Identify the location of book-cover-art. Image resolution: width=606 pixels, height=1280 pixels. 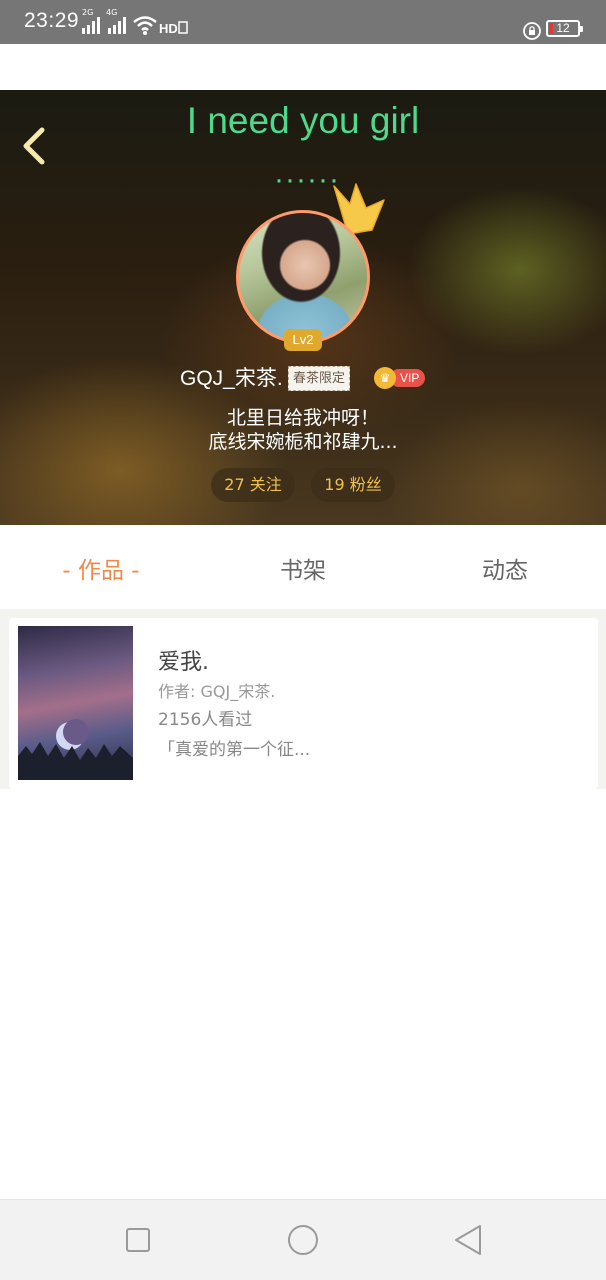
(75, 749).